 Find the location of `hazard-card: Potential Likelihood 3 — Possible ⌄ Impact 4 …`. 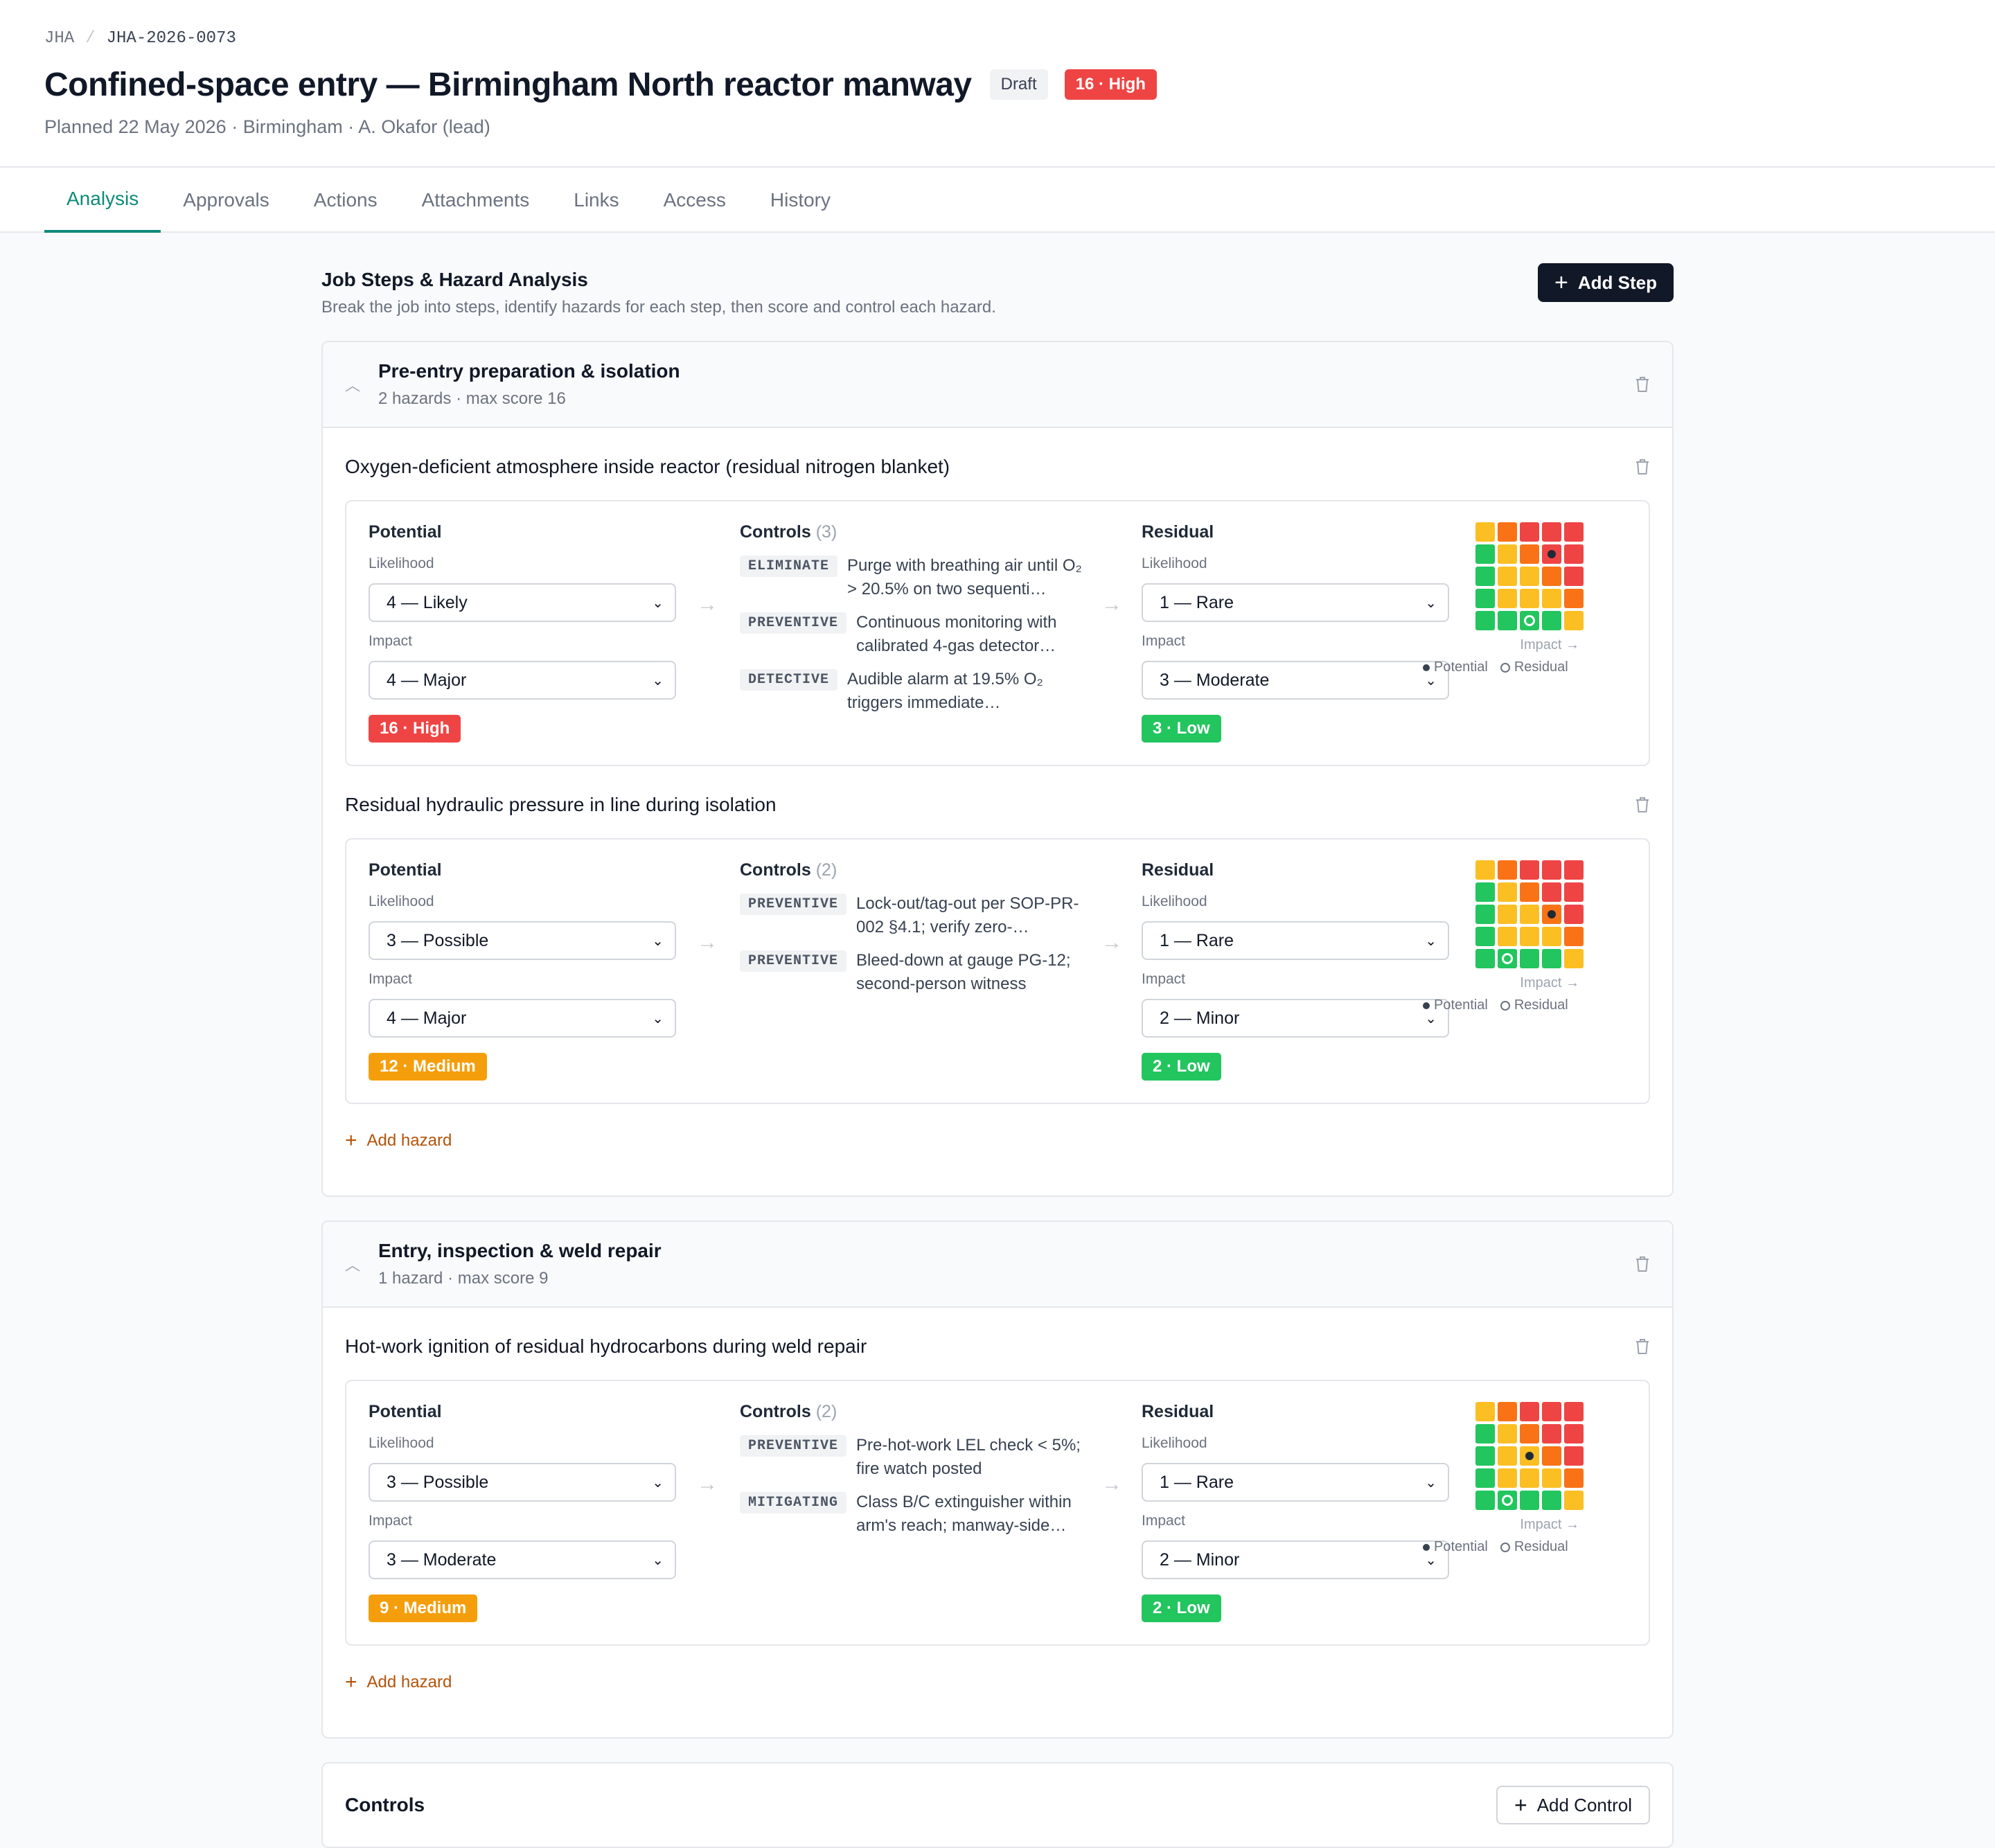

hazard-card: Potential Likelihood 3 — Possible ⌄ Impact 4 … is located at coordinates (997, 971).